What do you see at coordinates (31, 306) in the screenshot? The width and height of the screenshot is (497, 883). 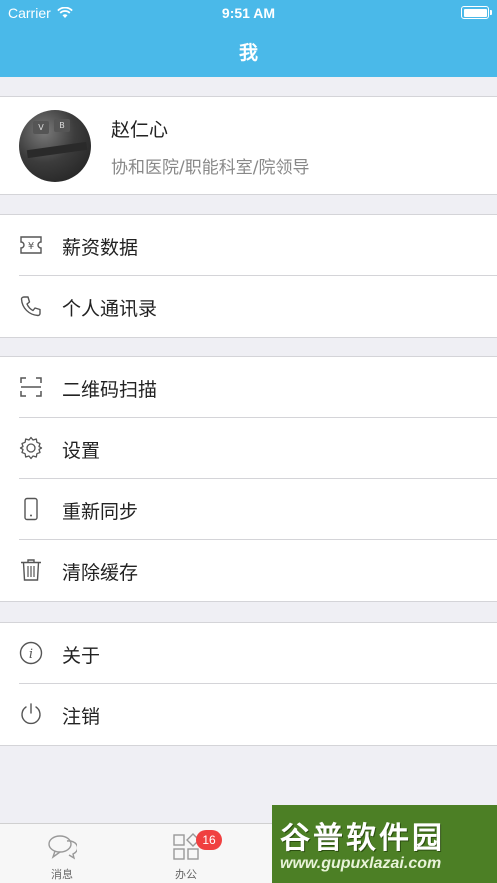 I see `phone-icon` at bounding box center [31, 306].